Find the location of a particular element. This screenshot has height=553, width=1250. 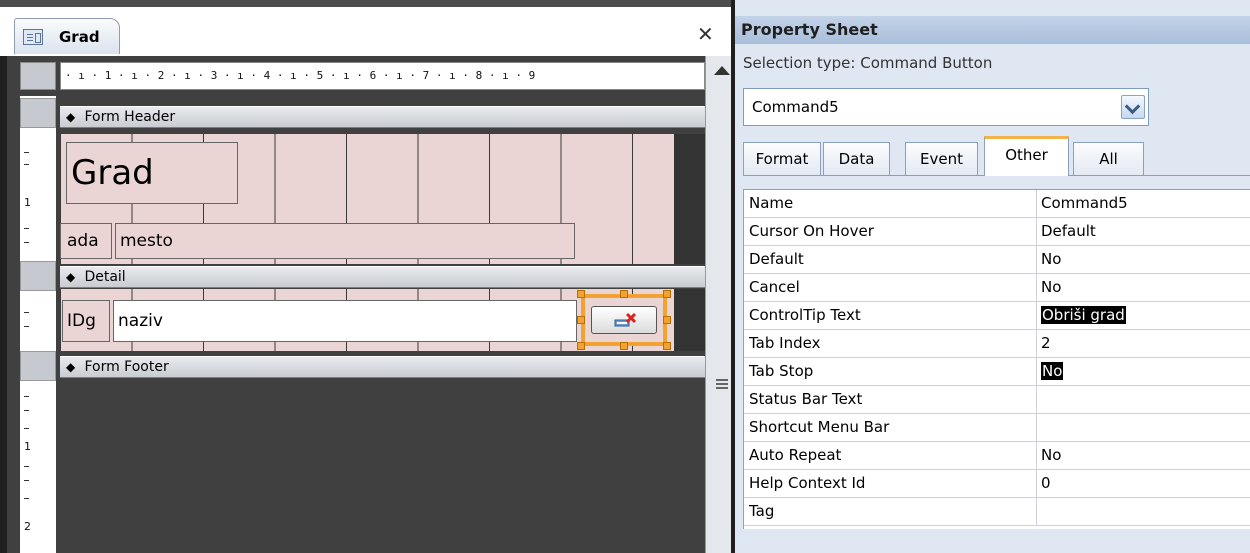

label-ada: ada is located at coordinates (86, 241).